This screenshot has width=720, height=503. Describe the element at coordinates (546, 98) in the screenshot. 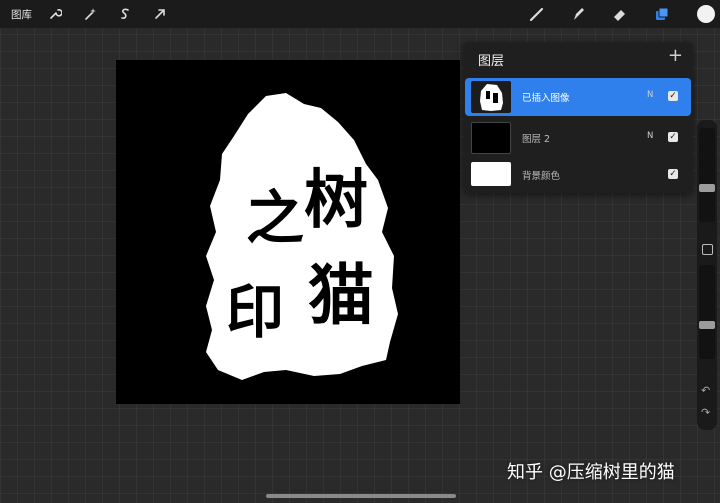

I see `layer-name: 已插入图像` at that location.